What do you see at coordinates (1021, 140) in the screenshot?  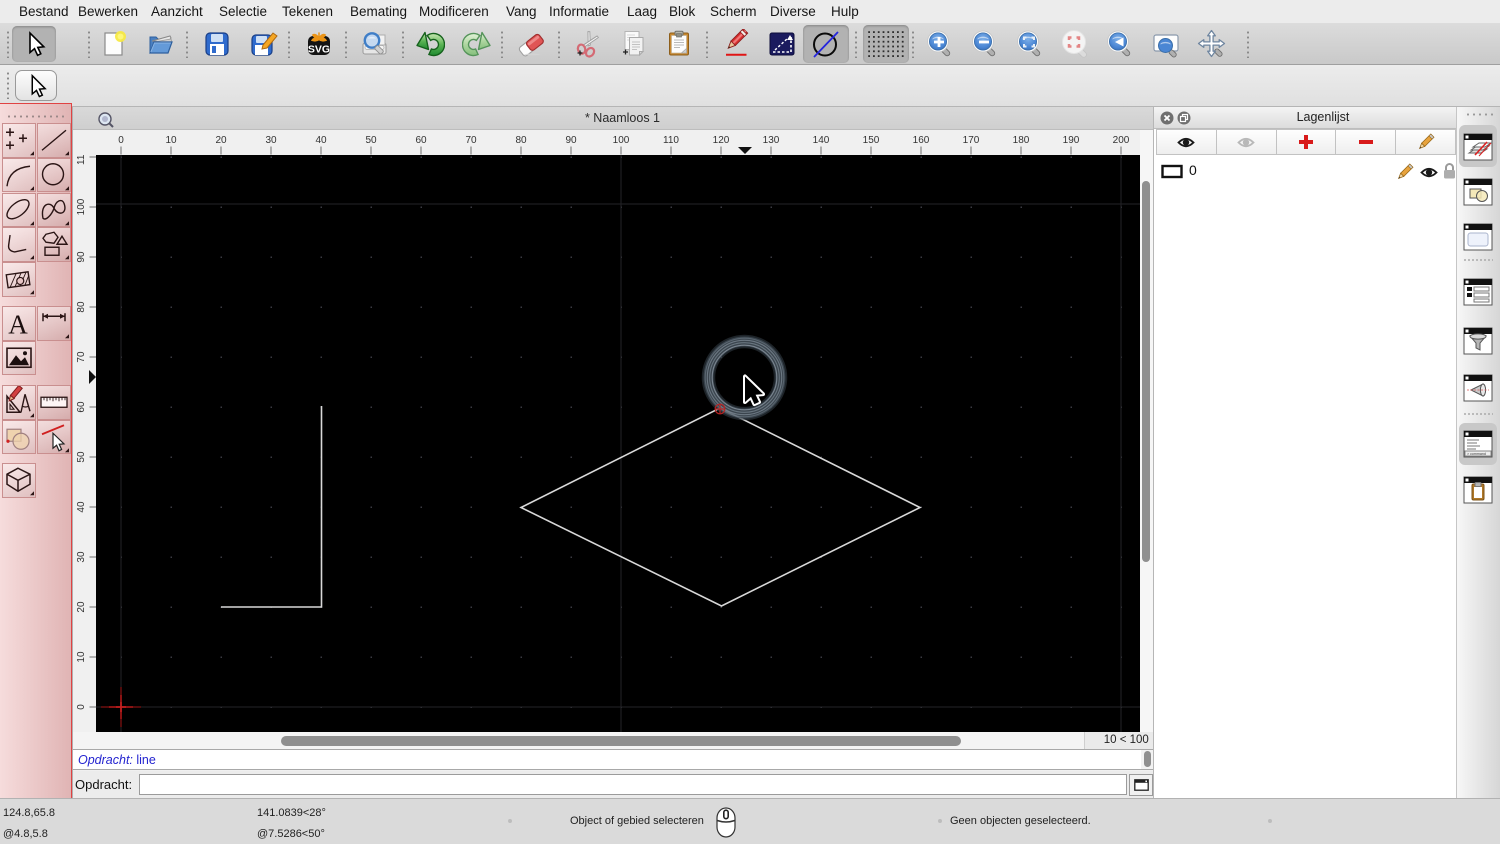 I see `svg-text: 180` at bounding box center [1021, 140].